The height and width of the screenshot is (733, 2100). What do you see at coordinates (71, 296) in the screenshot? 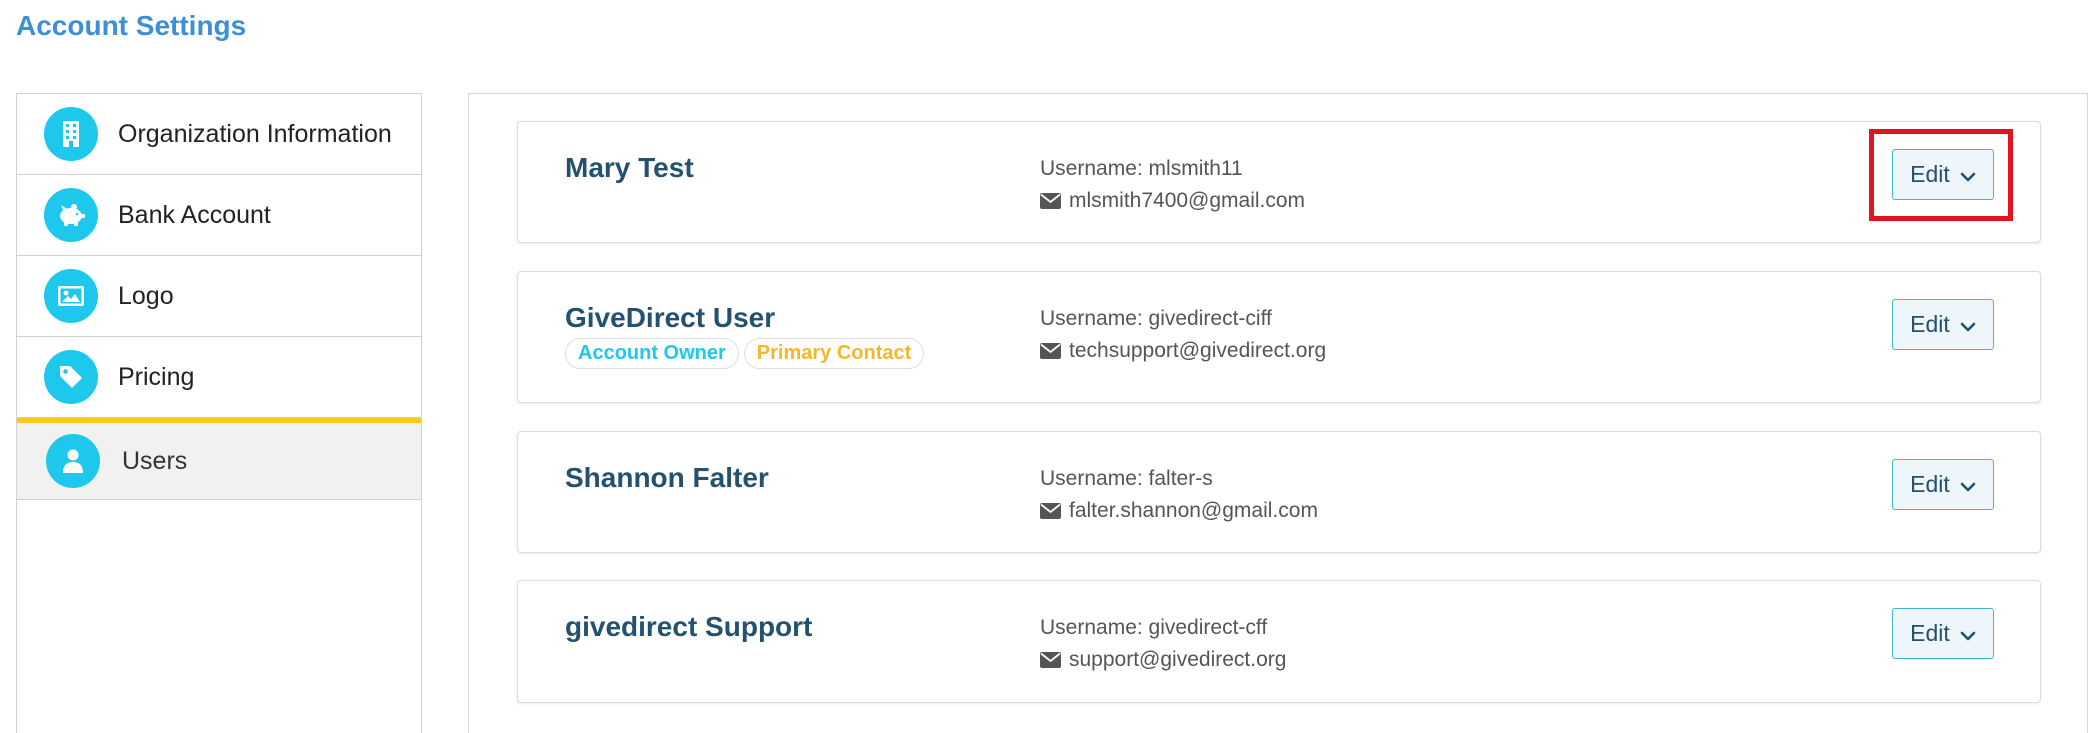
I see `image-icon` at bounding box center [71, 296].